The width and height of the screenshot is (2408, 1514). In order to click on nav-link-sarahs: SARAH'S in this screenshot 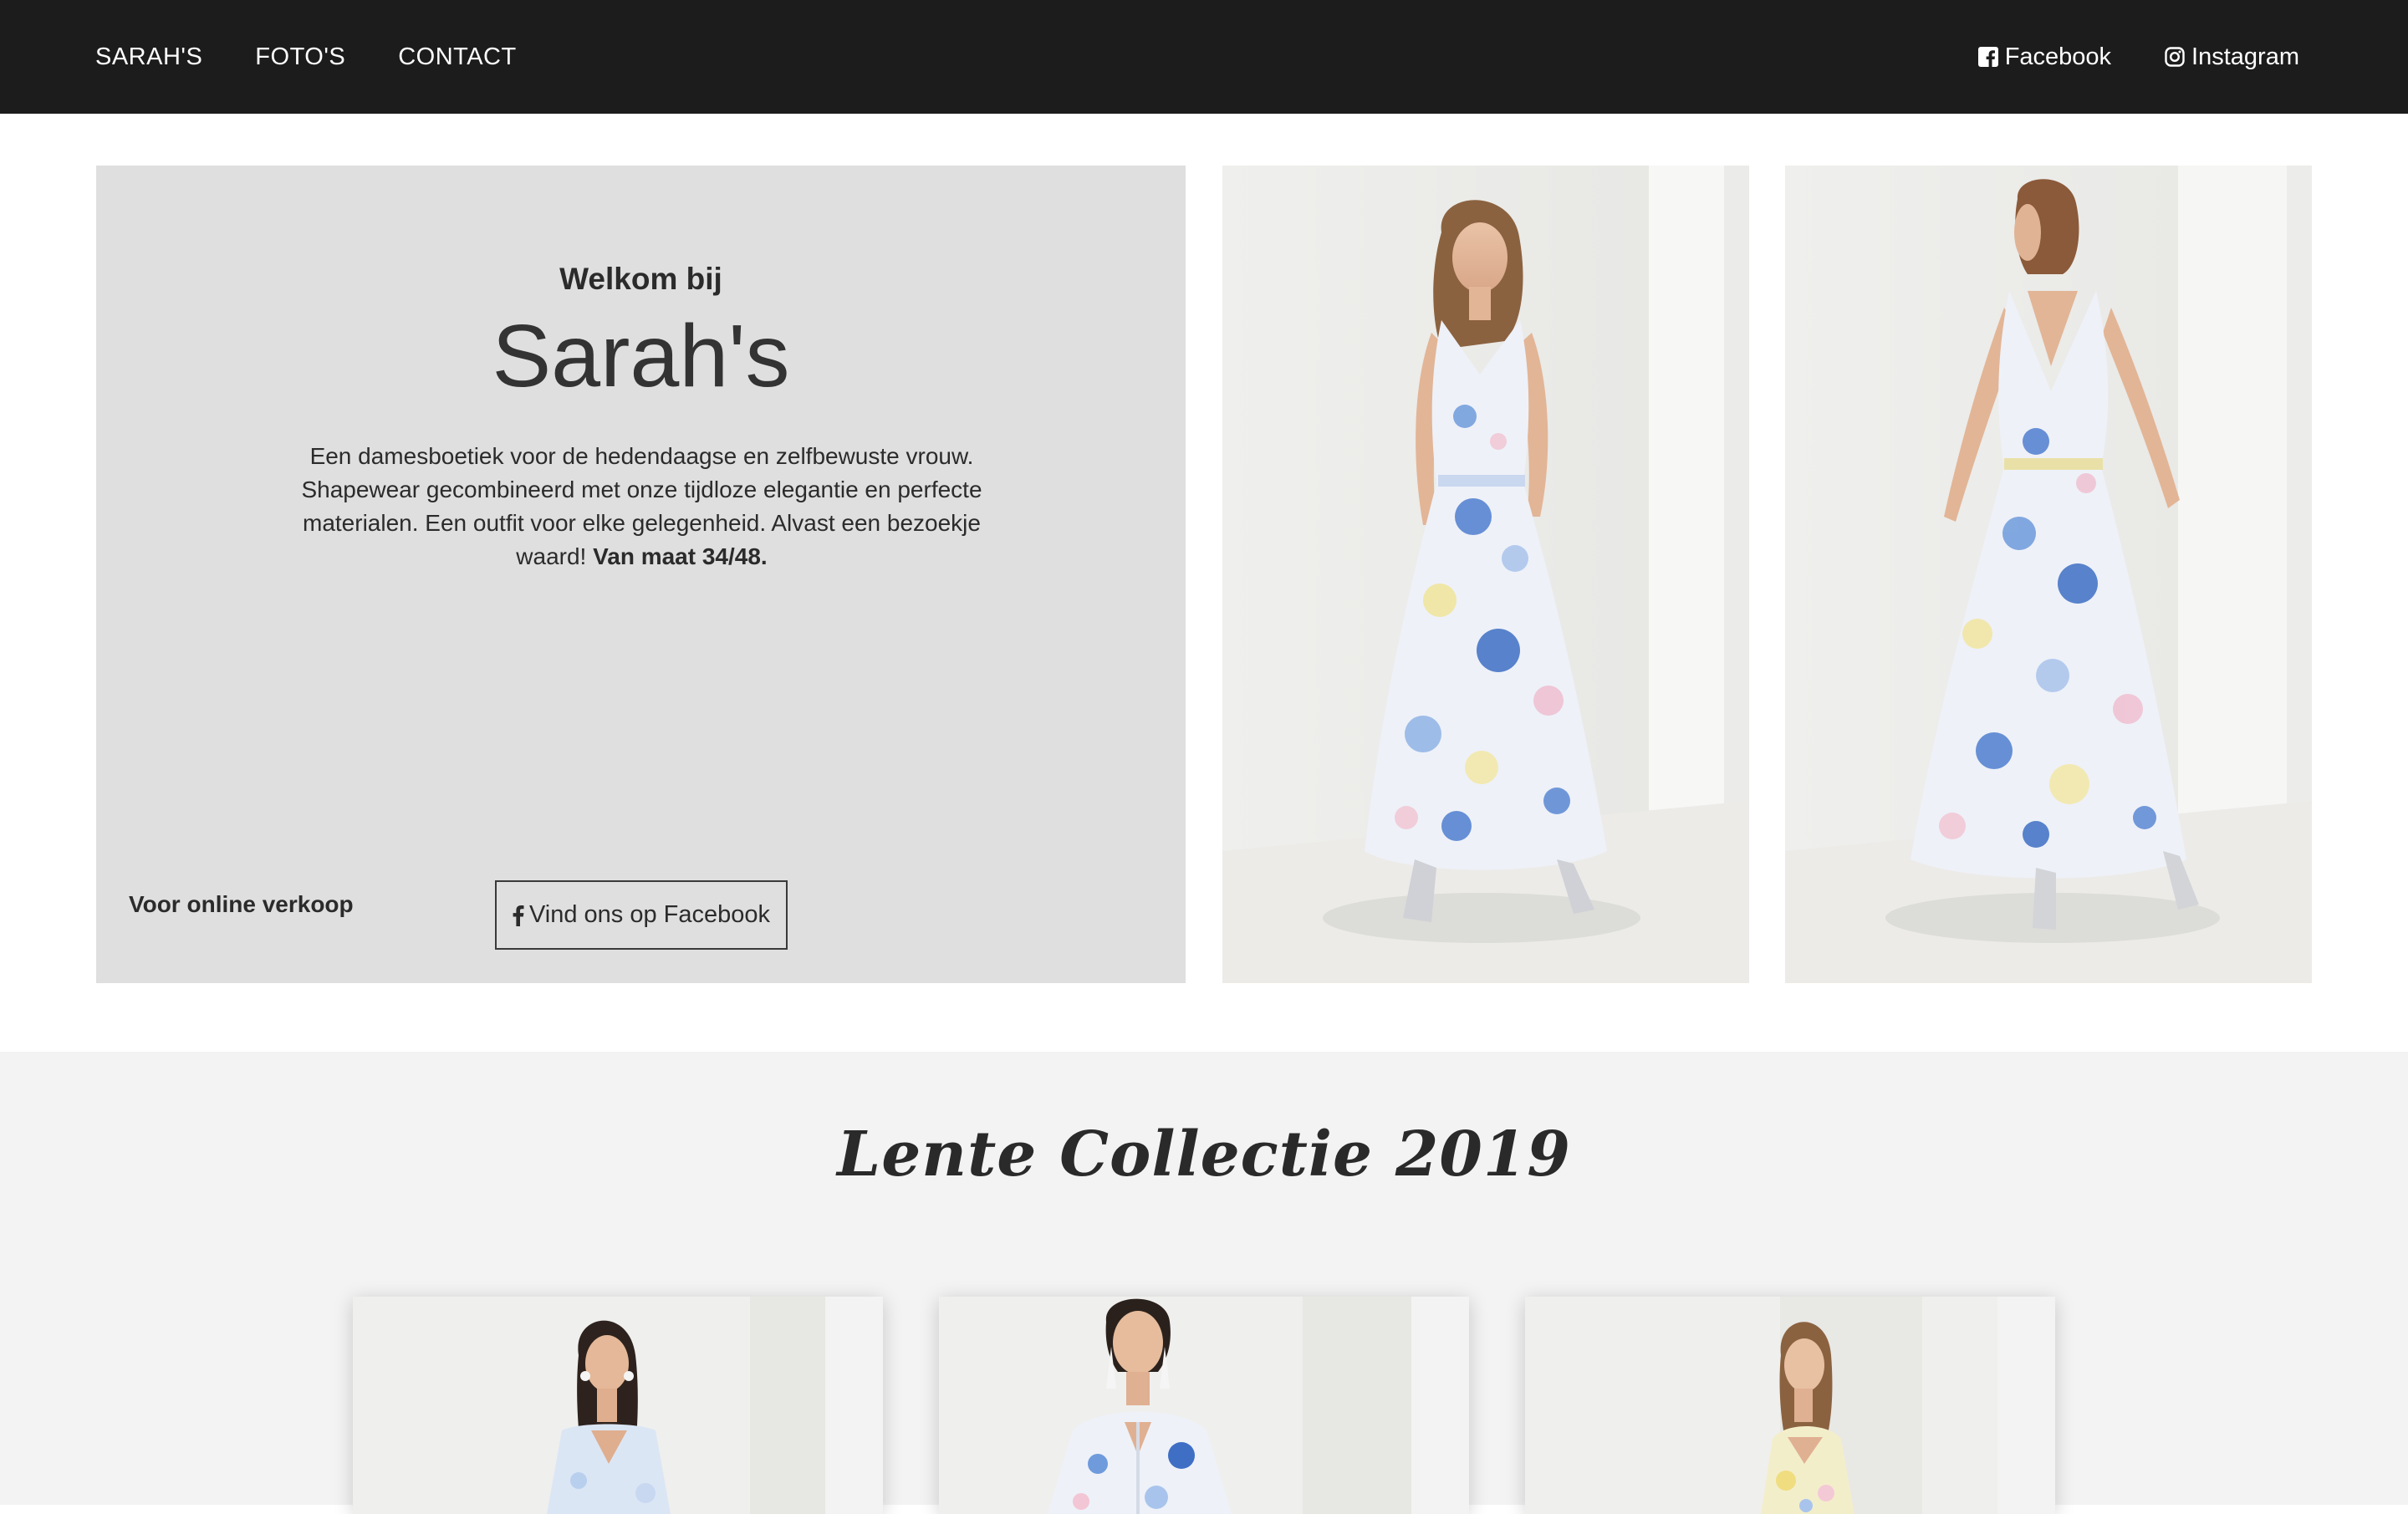, I will do `click(148, 57)`.